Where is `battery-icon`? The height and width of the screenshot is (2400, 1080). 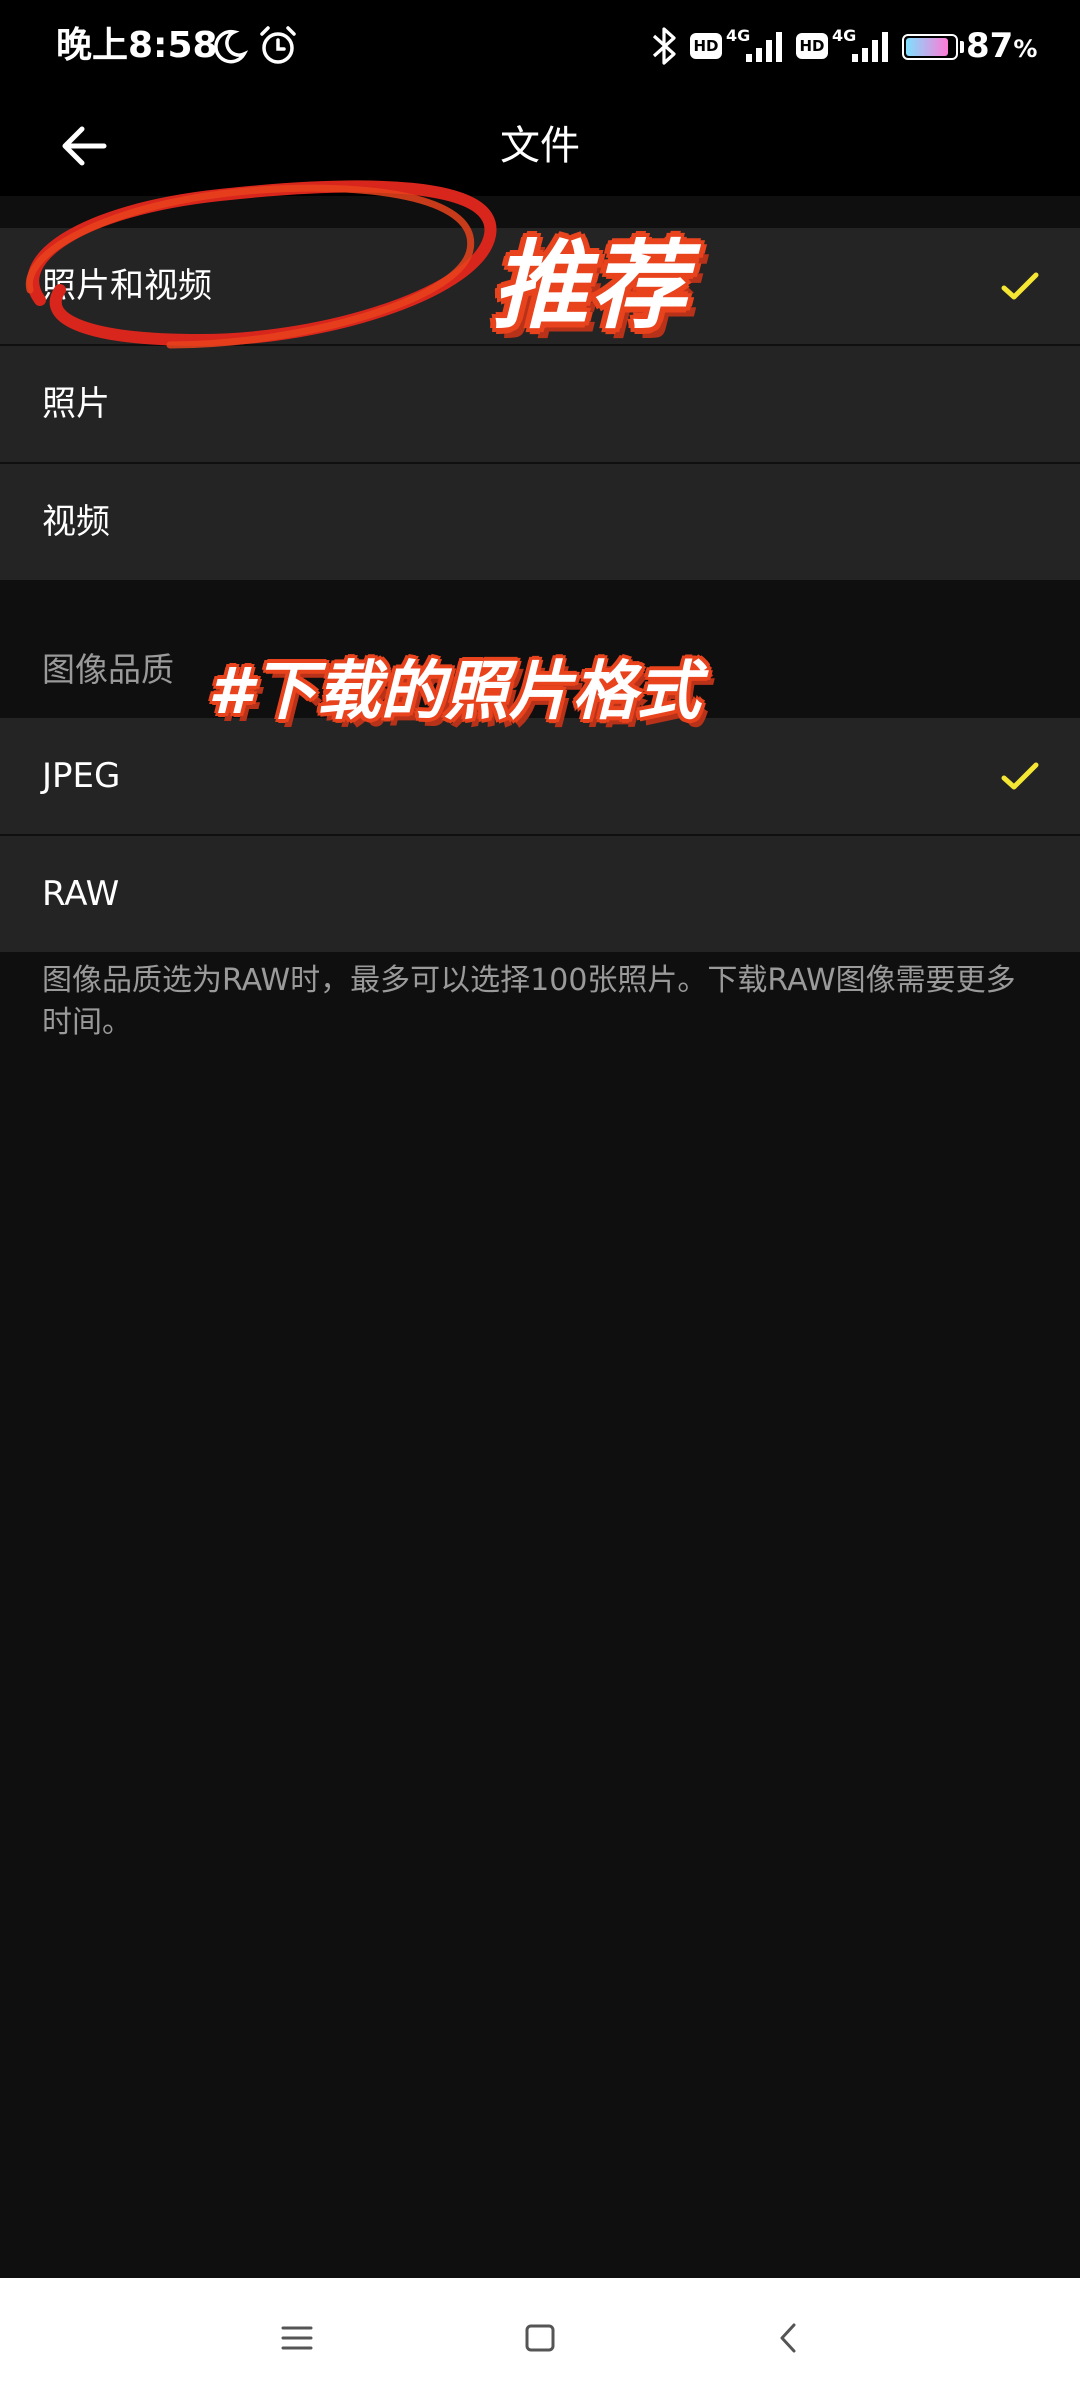 battery-icon is located at coordinates (930, 47).